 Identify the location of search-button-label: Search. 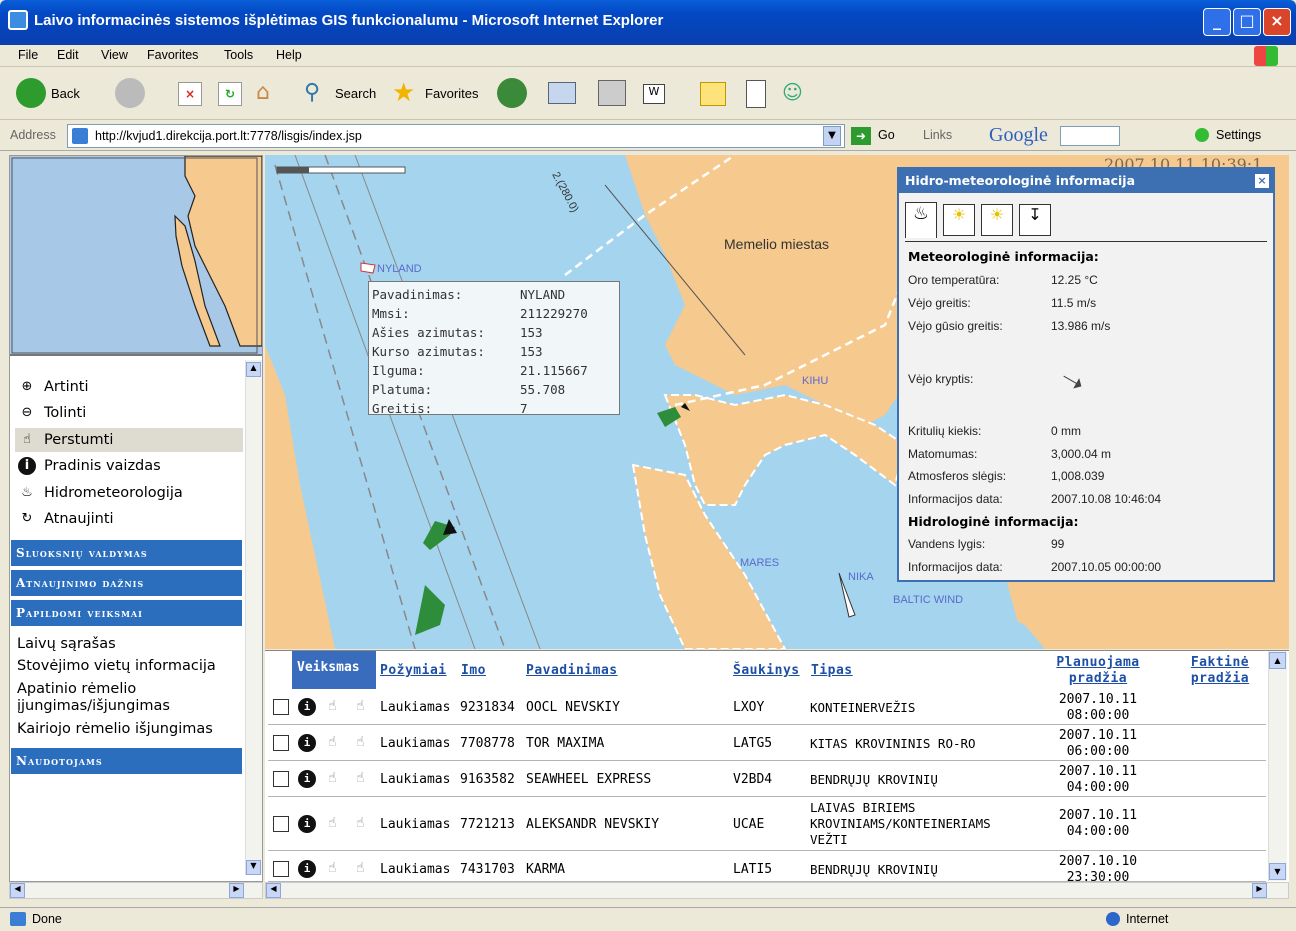
(355, 93).